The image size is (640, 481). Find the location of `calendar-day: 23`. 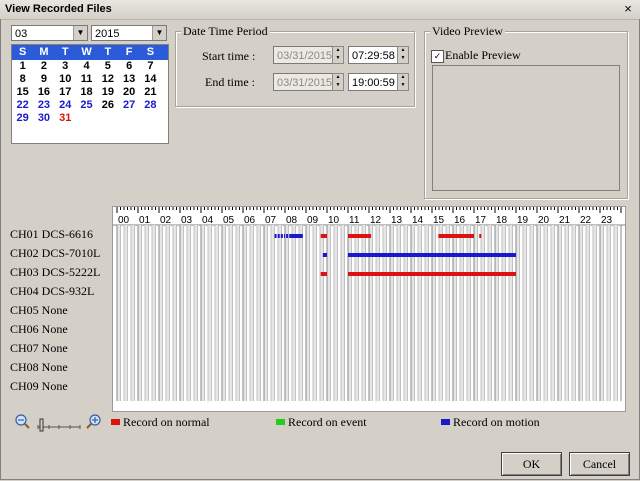

calendar-day: 23 is located at coordinates (43, 105).